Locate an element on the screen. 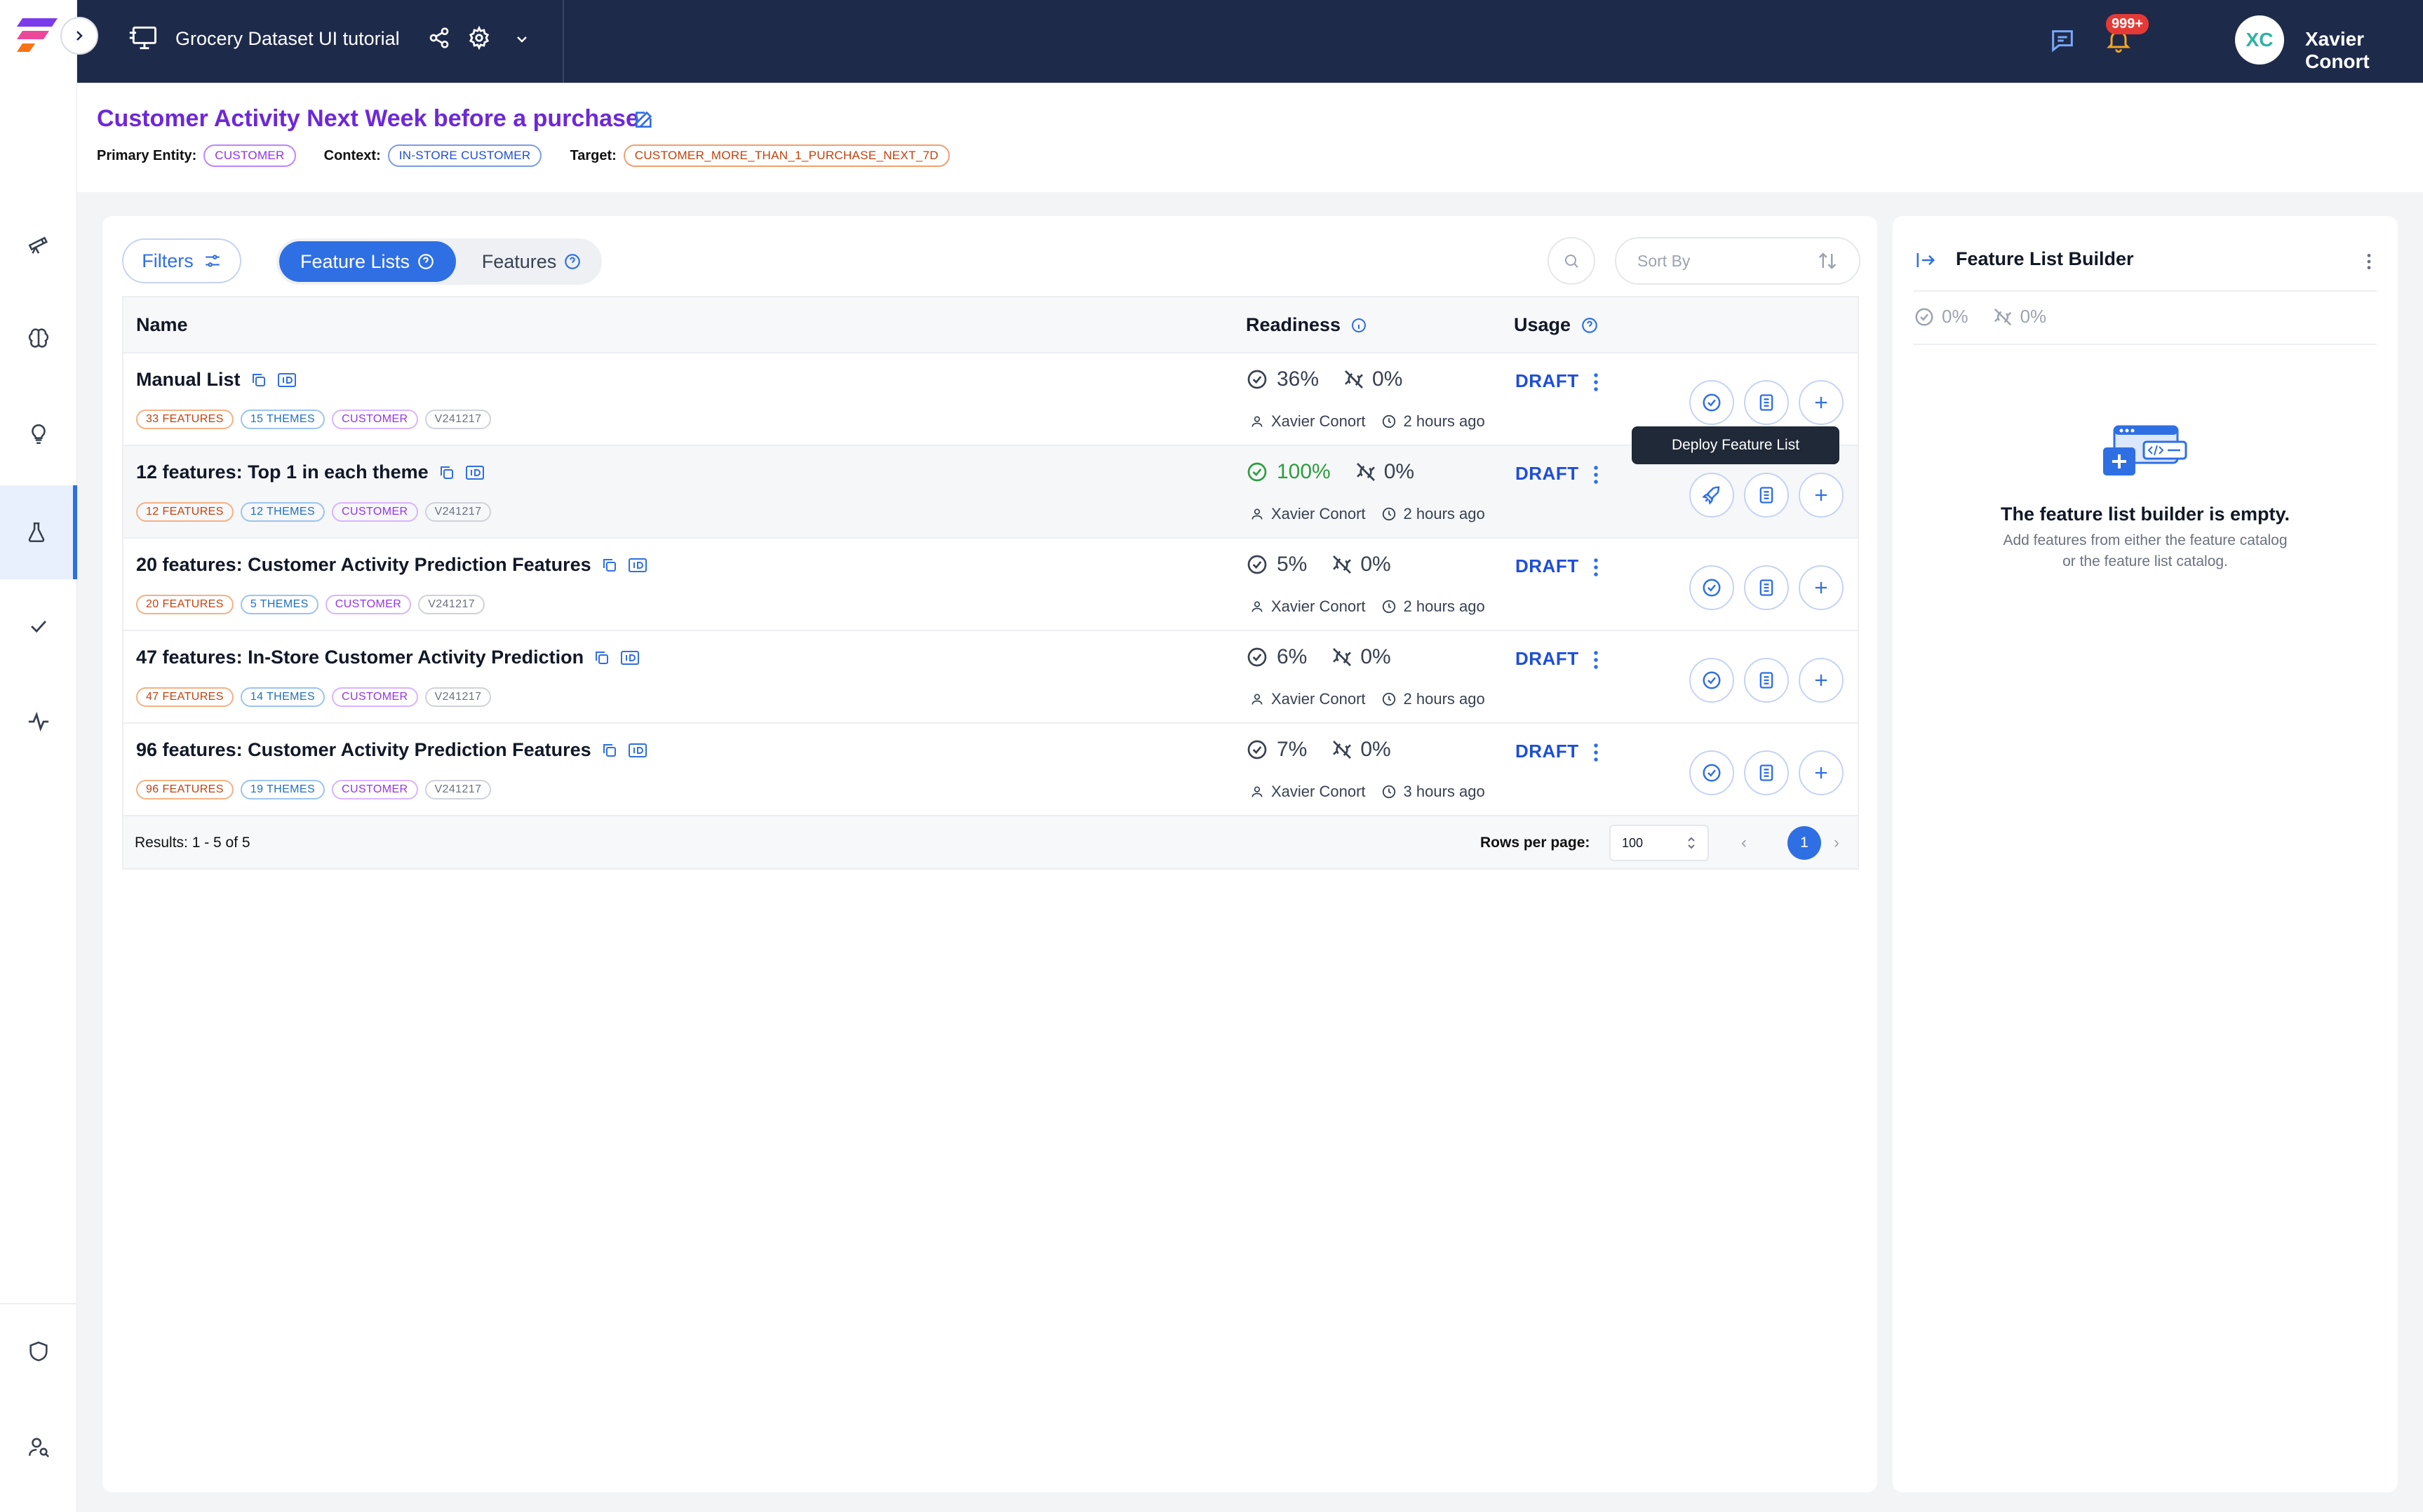 The height and width of the screenshot is (1512, 2423). chevron-down-icon is located at coordinates (522, 39).